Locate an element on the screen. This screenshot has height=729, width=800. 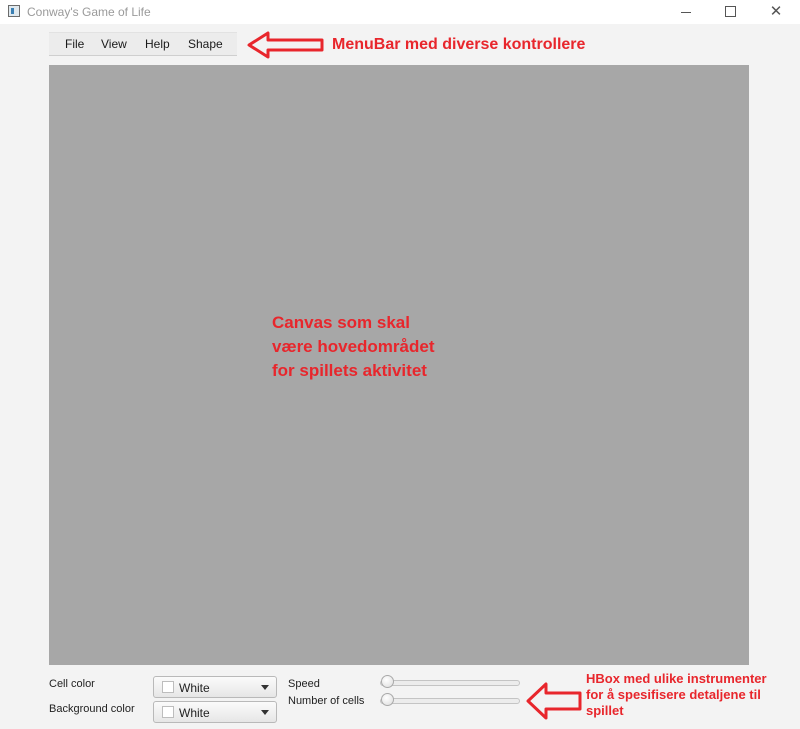
window-title: Conway's Game of Life is located at coordinates (89, 12).